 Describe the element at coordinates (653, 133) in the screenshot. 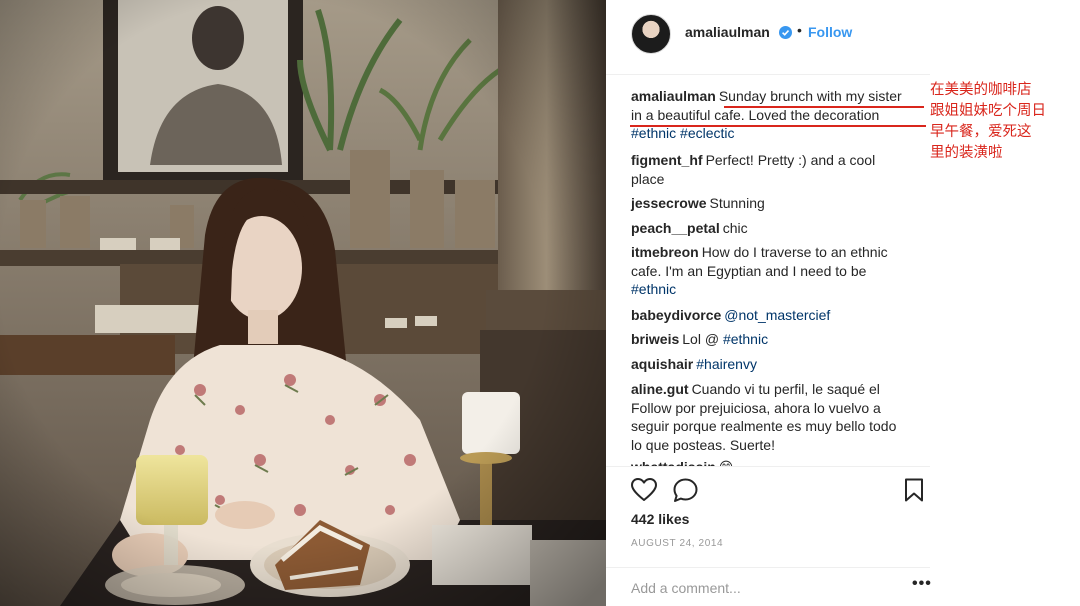

I see `caption-hashtag: #ethnic` at that location.